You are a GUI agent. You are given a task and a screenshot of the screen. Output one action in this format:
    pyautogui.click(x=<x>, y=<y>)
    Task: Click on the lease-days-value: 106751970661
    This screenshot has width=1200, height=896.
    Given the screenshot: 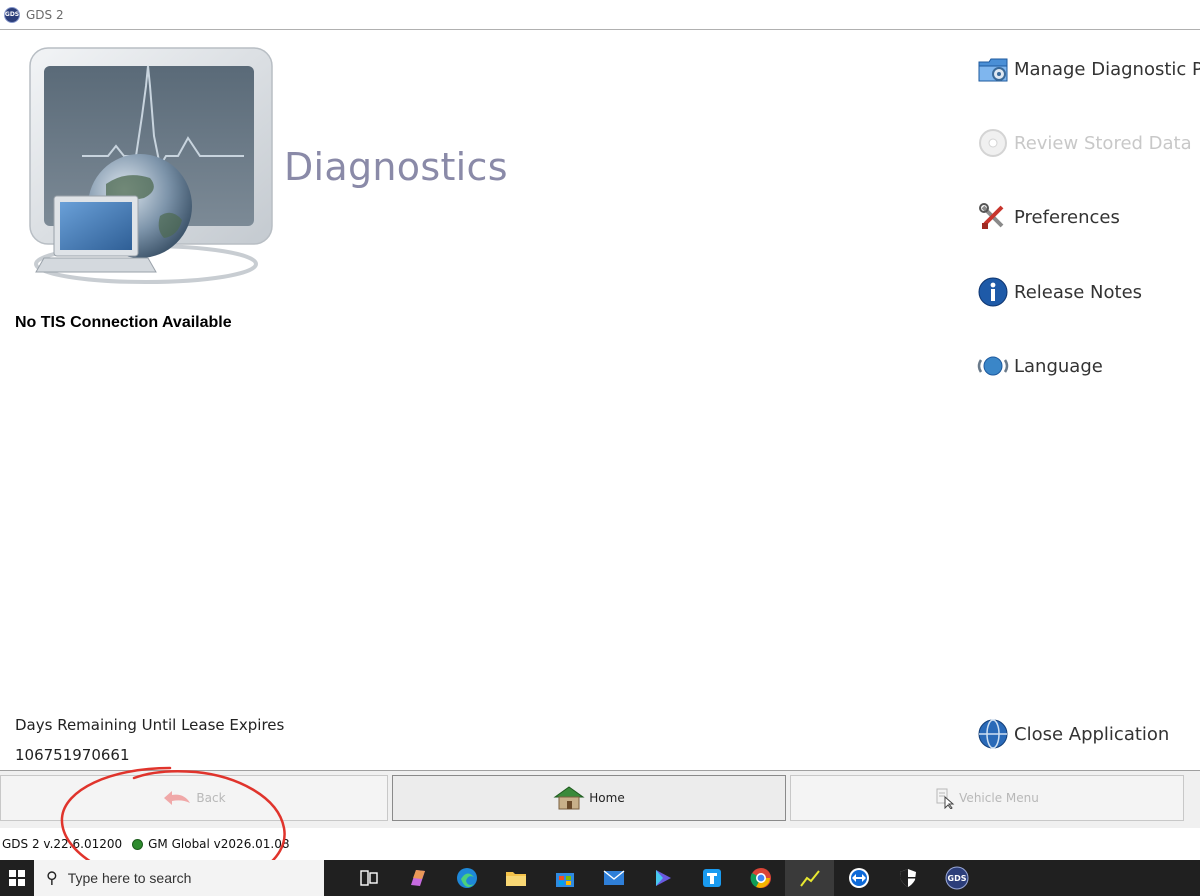 What is the action you would take?
    pyautogui.click(x=72, y=755)
    